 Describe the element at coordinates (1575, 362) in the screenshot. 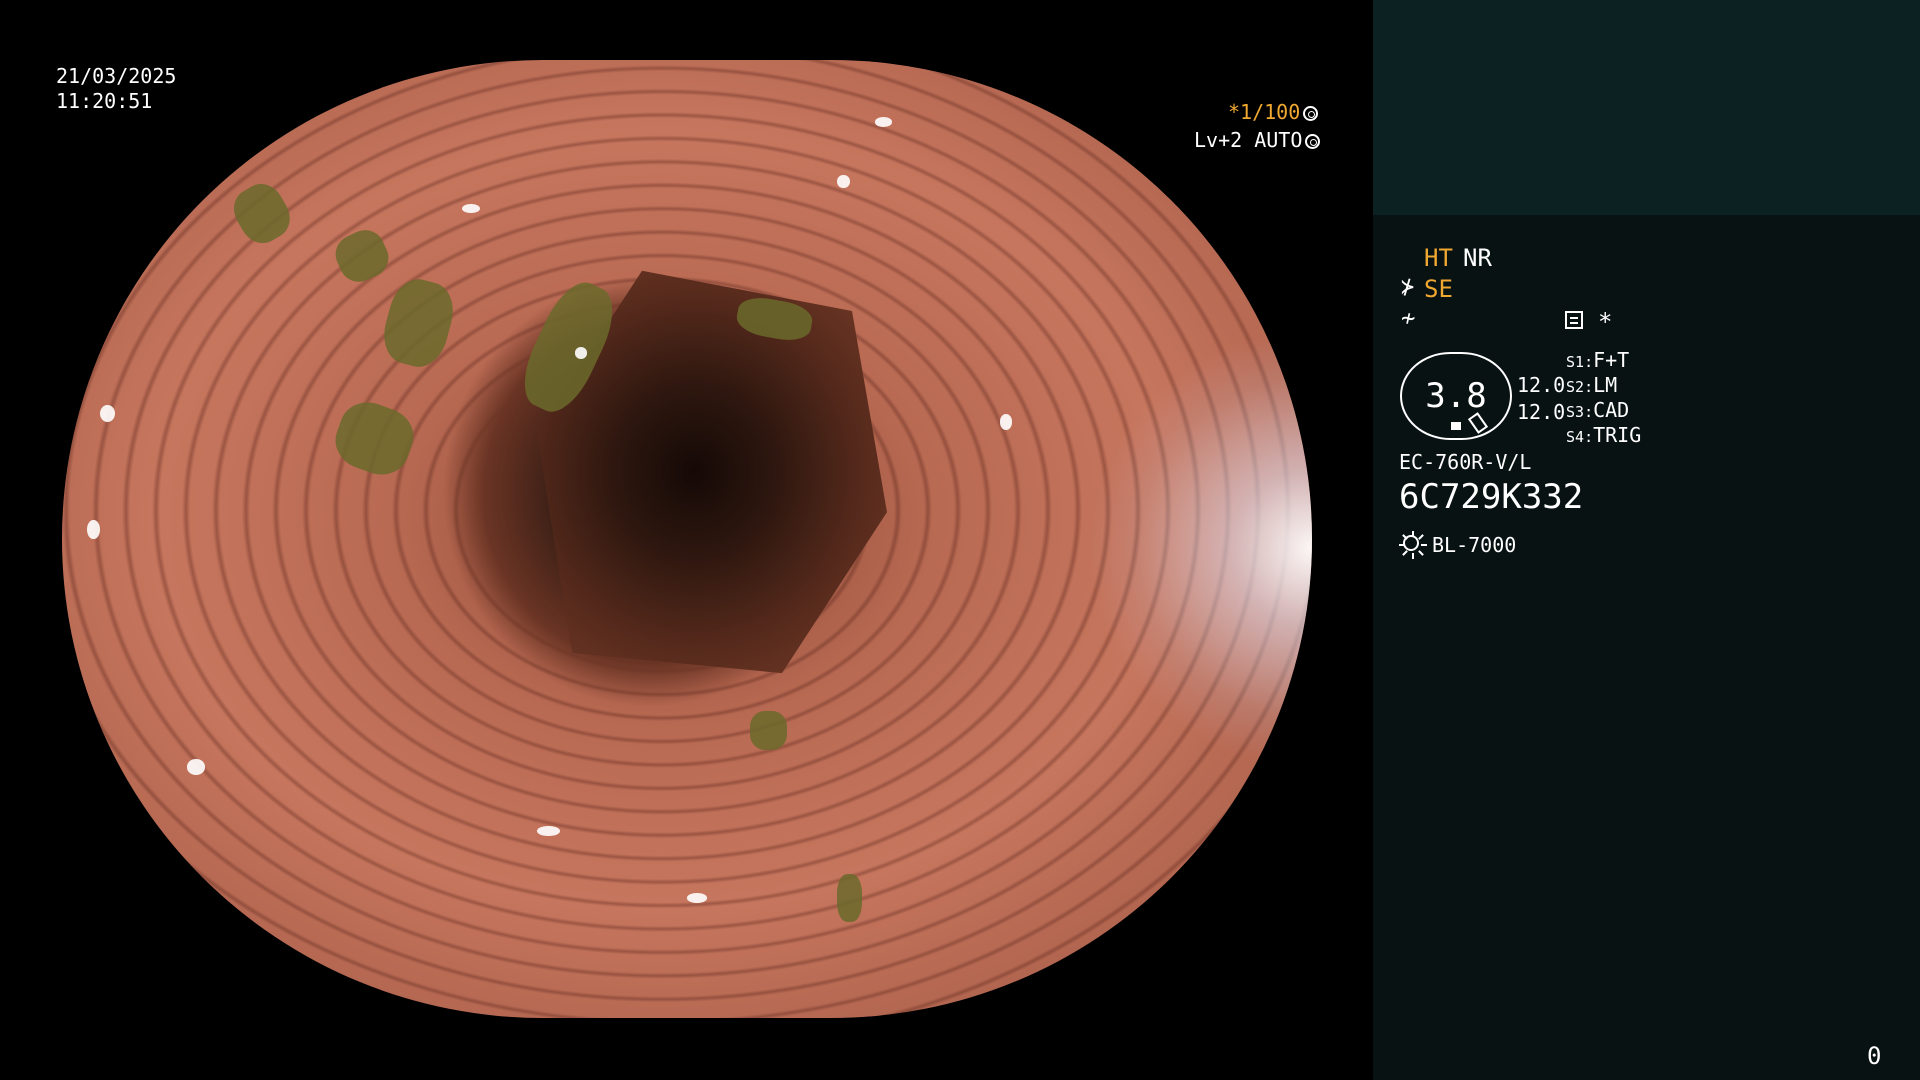

I see `switch-key: S1` at that location.